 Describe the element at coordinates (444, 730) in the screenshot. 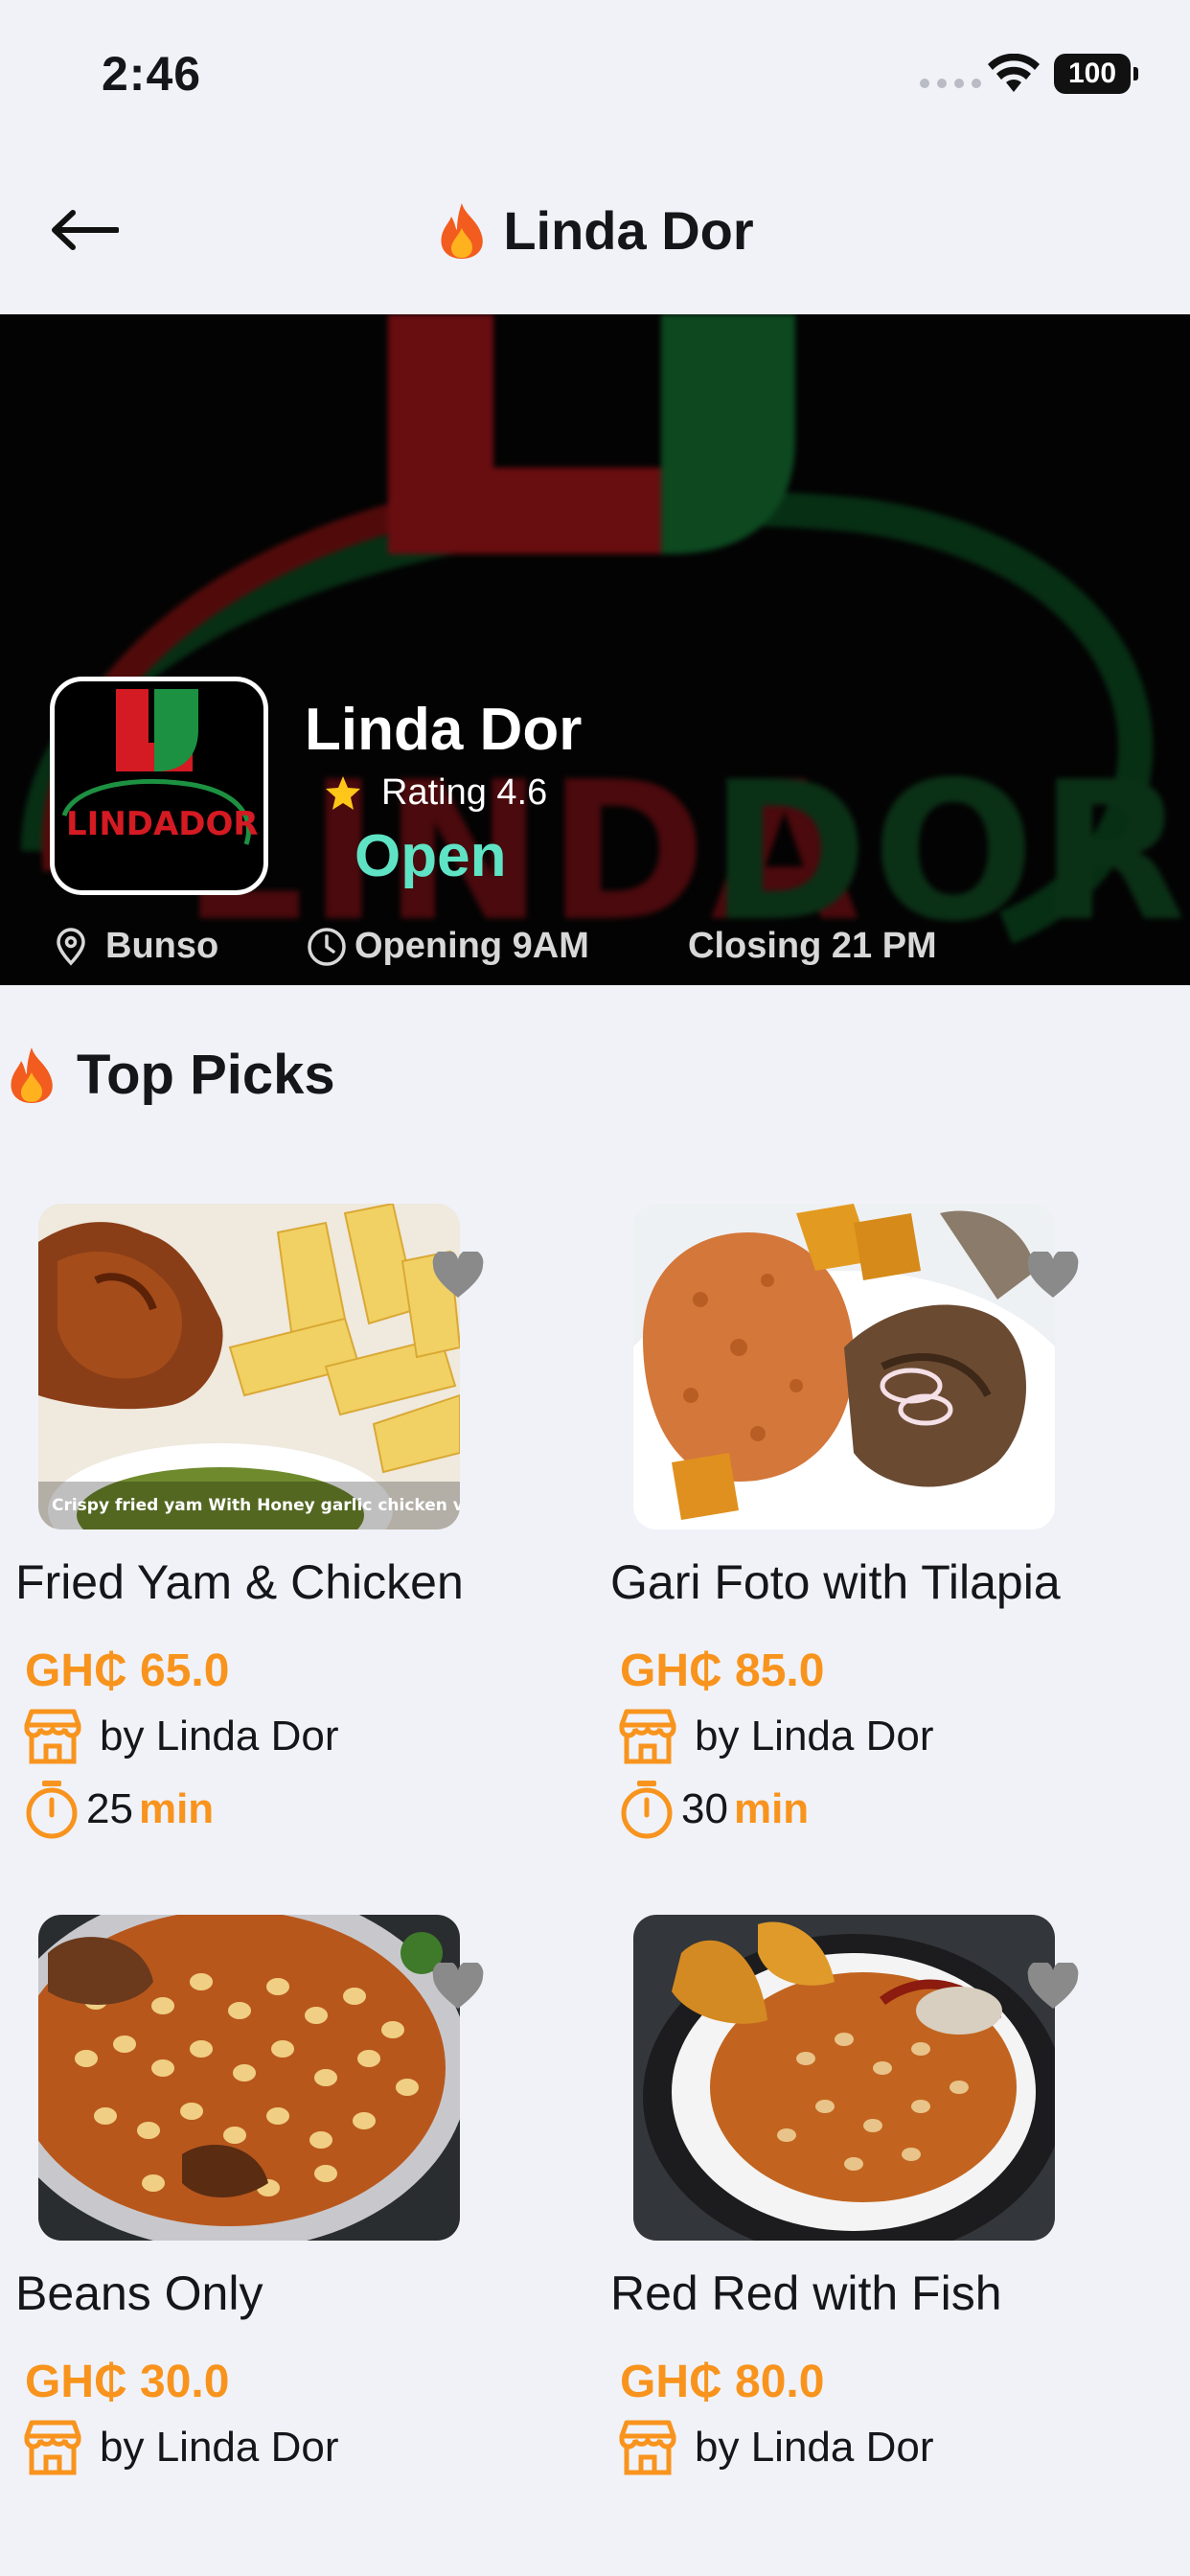

I see `restaurant-name: Linda Dor` at that location.